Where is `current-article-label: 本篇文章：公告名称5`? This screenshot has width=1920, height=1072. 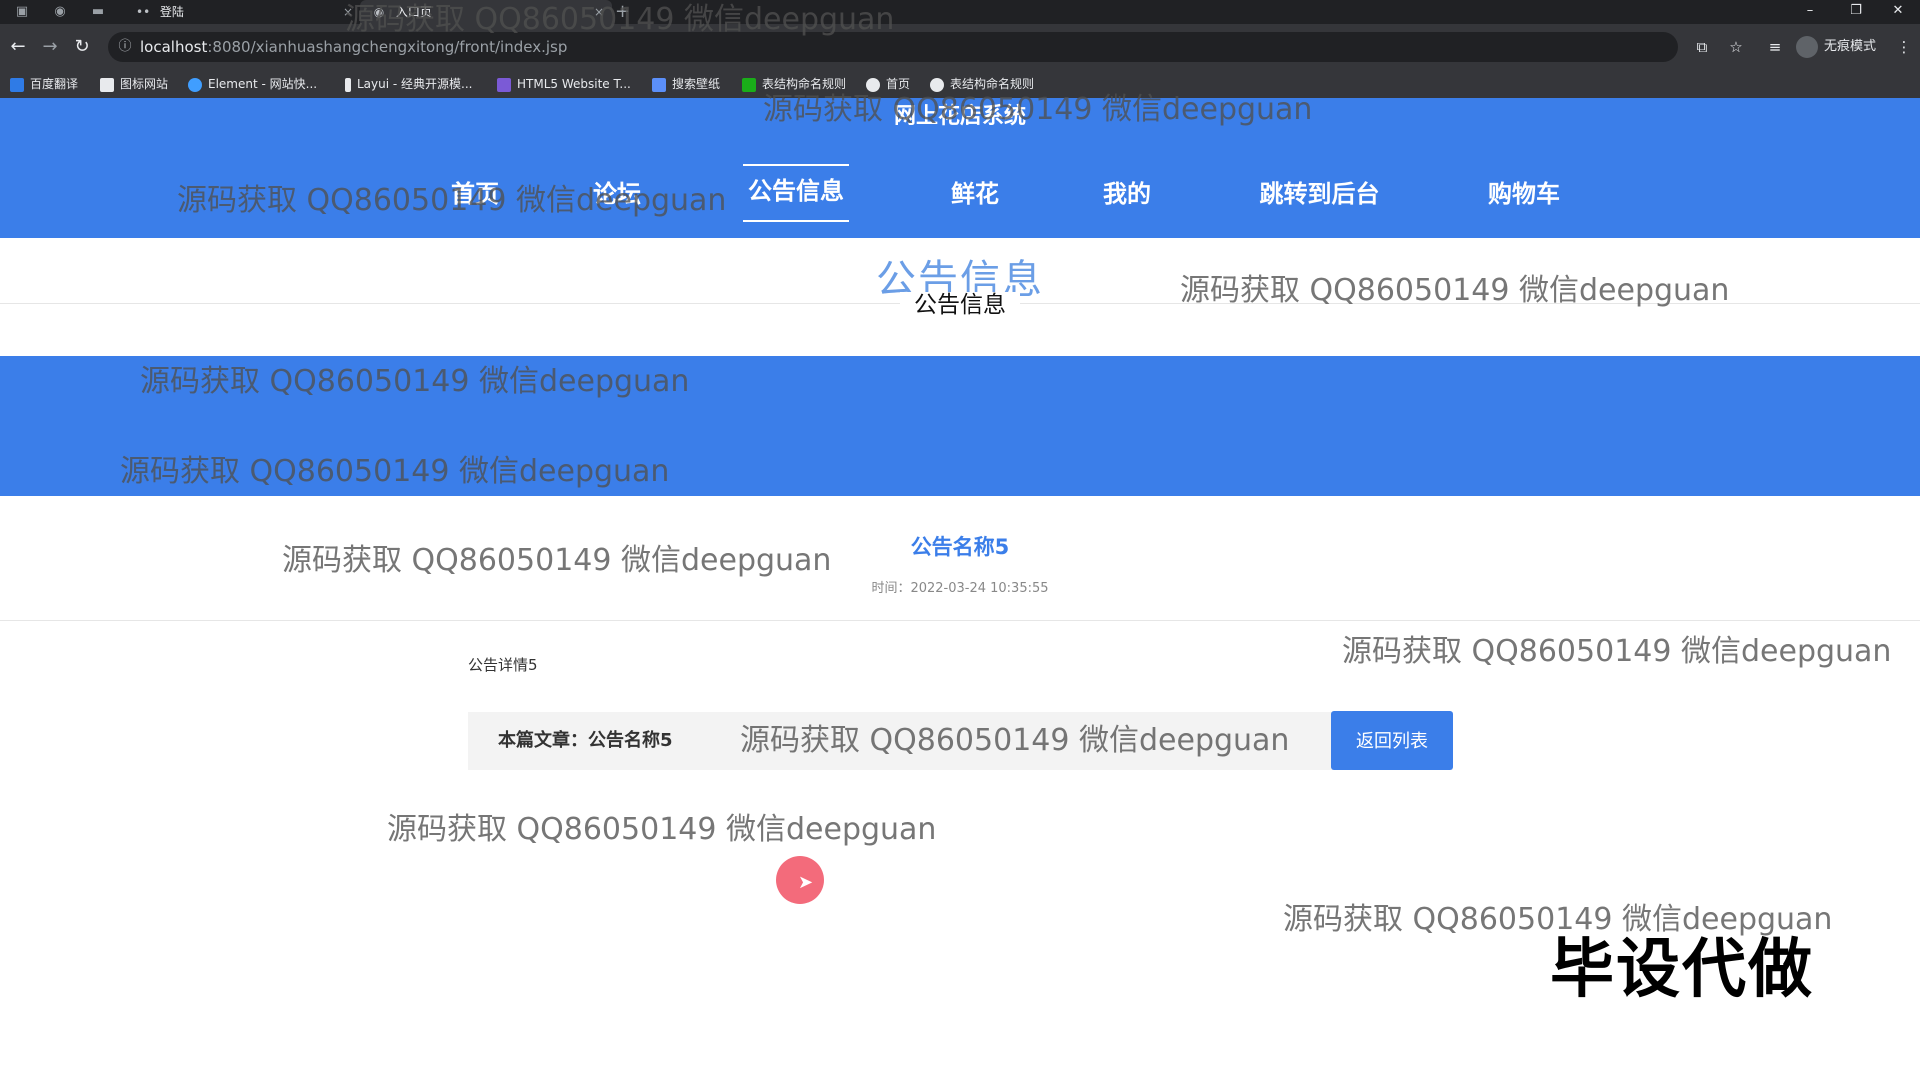 current-article-label: 本篇文章：公告名称5 is located at coordinates (585, 740).